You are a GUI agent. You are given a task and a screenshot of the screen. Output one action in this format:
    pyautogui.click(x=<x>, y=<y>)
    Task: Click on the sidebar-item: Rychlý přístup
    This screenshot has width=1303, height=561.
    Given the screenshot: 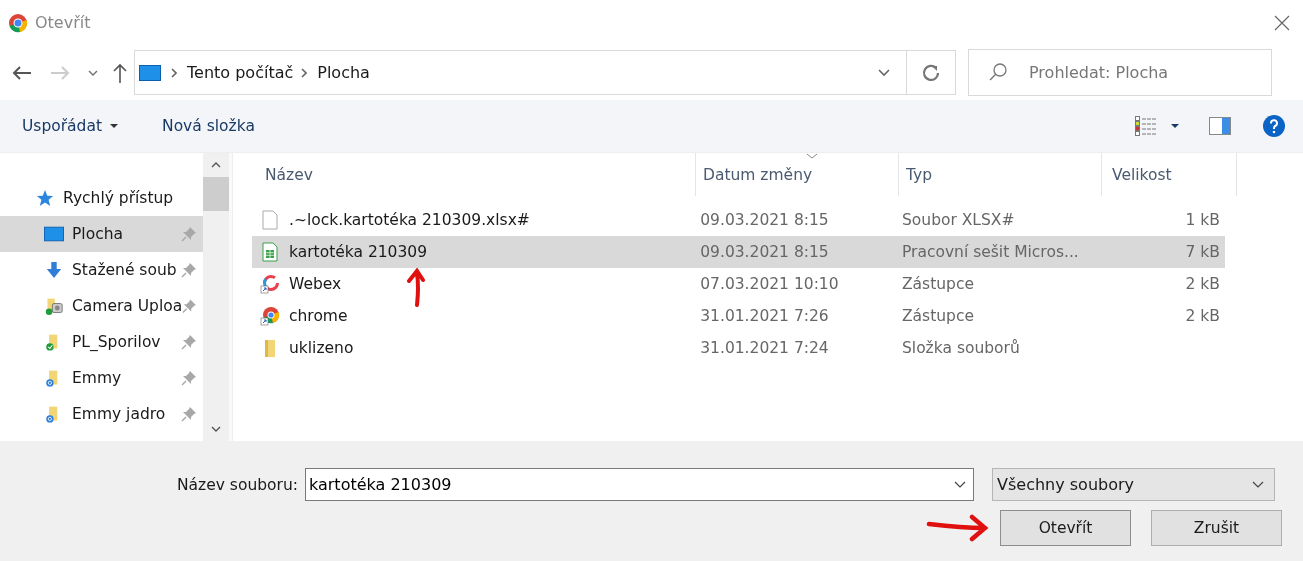 What is the action you would take?
    pyautogui.click(x=101, y=198)
    